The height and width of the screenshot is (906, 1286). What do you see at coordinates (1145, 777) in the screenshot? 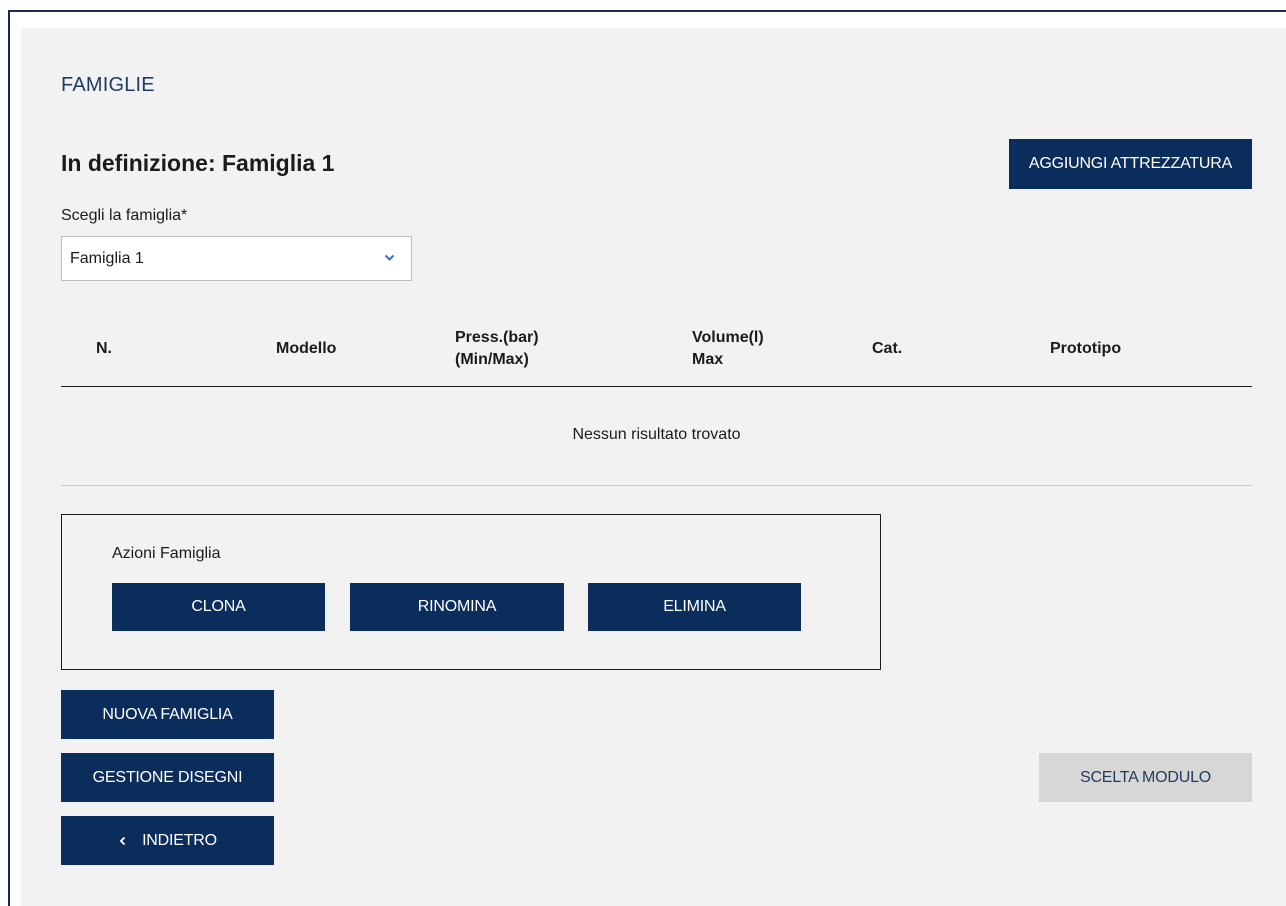
I see `choose-module-button: SCELTA MODULO` at bounding box center [1145, 777].